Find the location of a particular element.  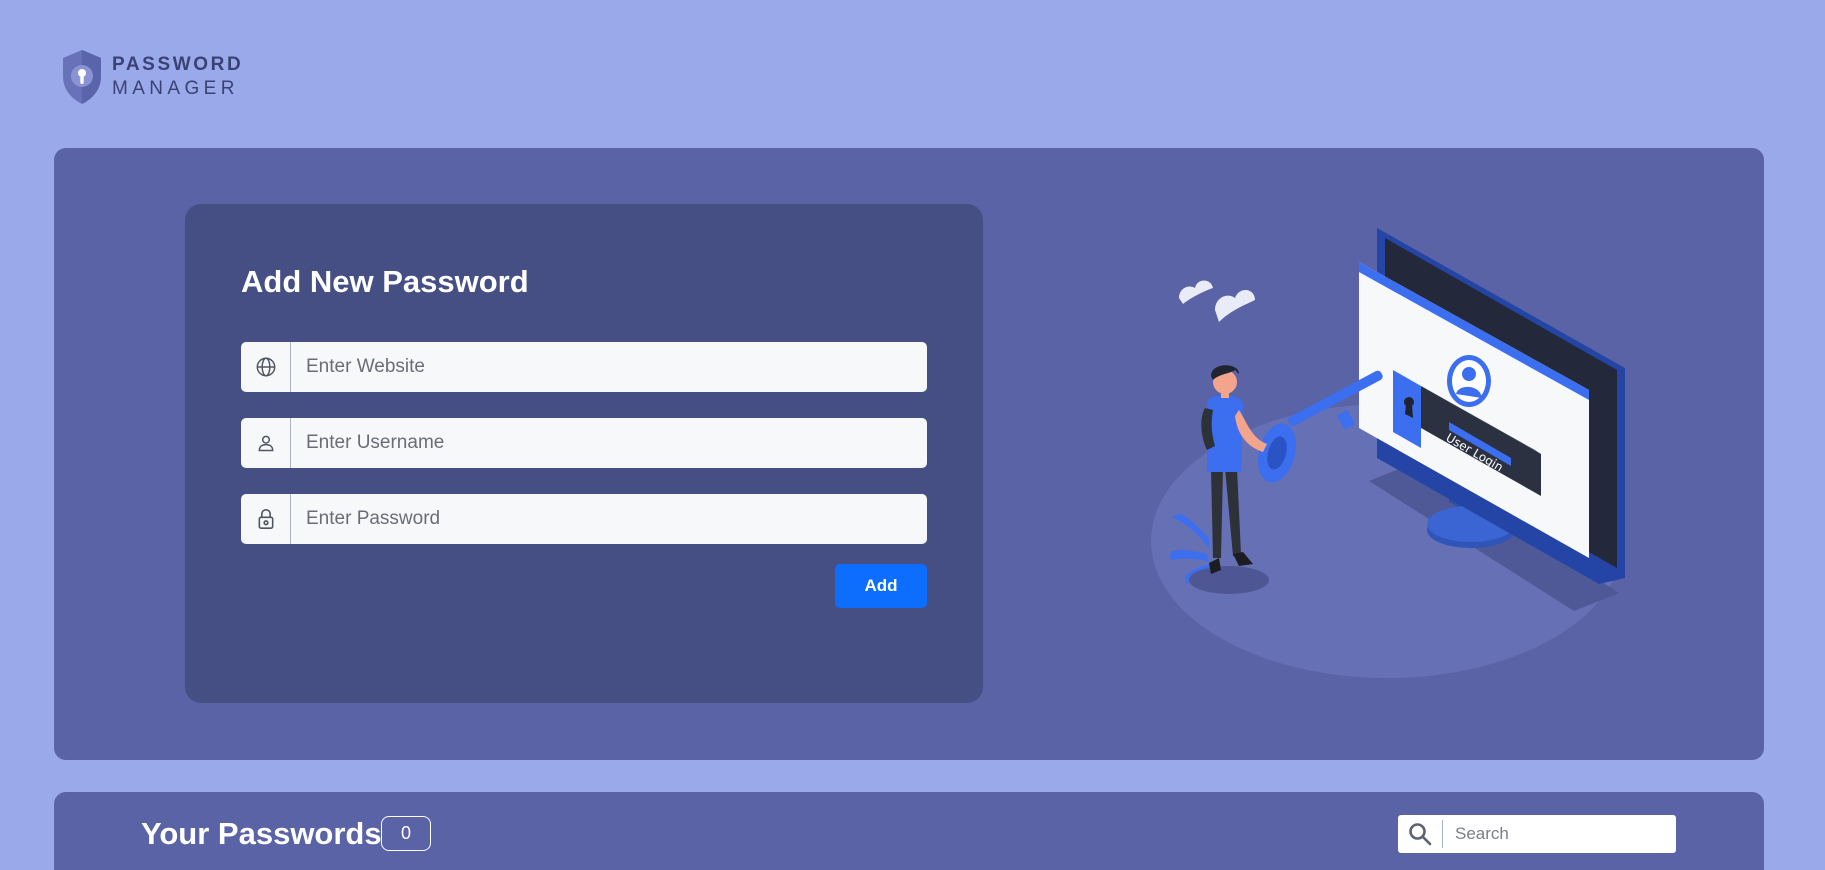

username-field is located at coordinates (584, 443).